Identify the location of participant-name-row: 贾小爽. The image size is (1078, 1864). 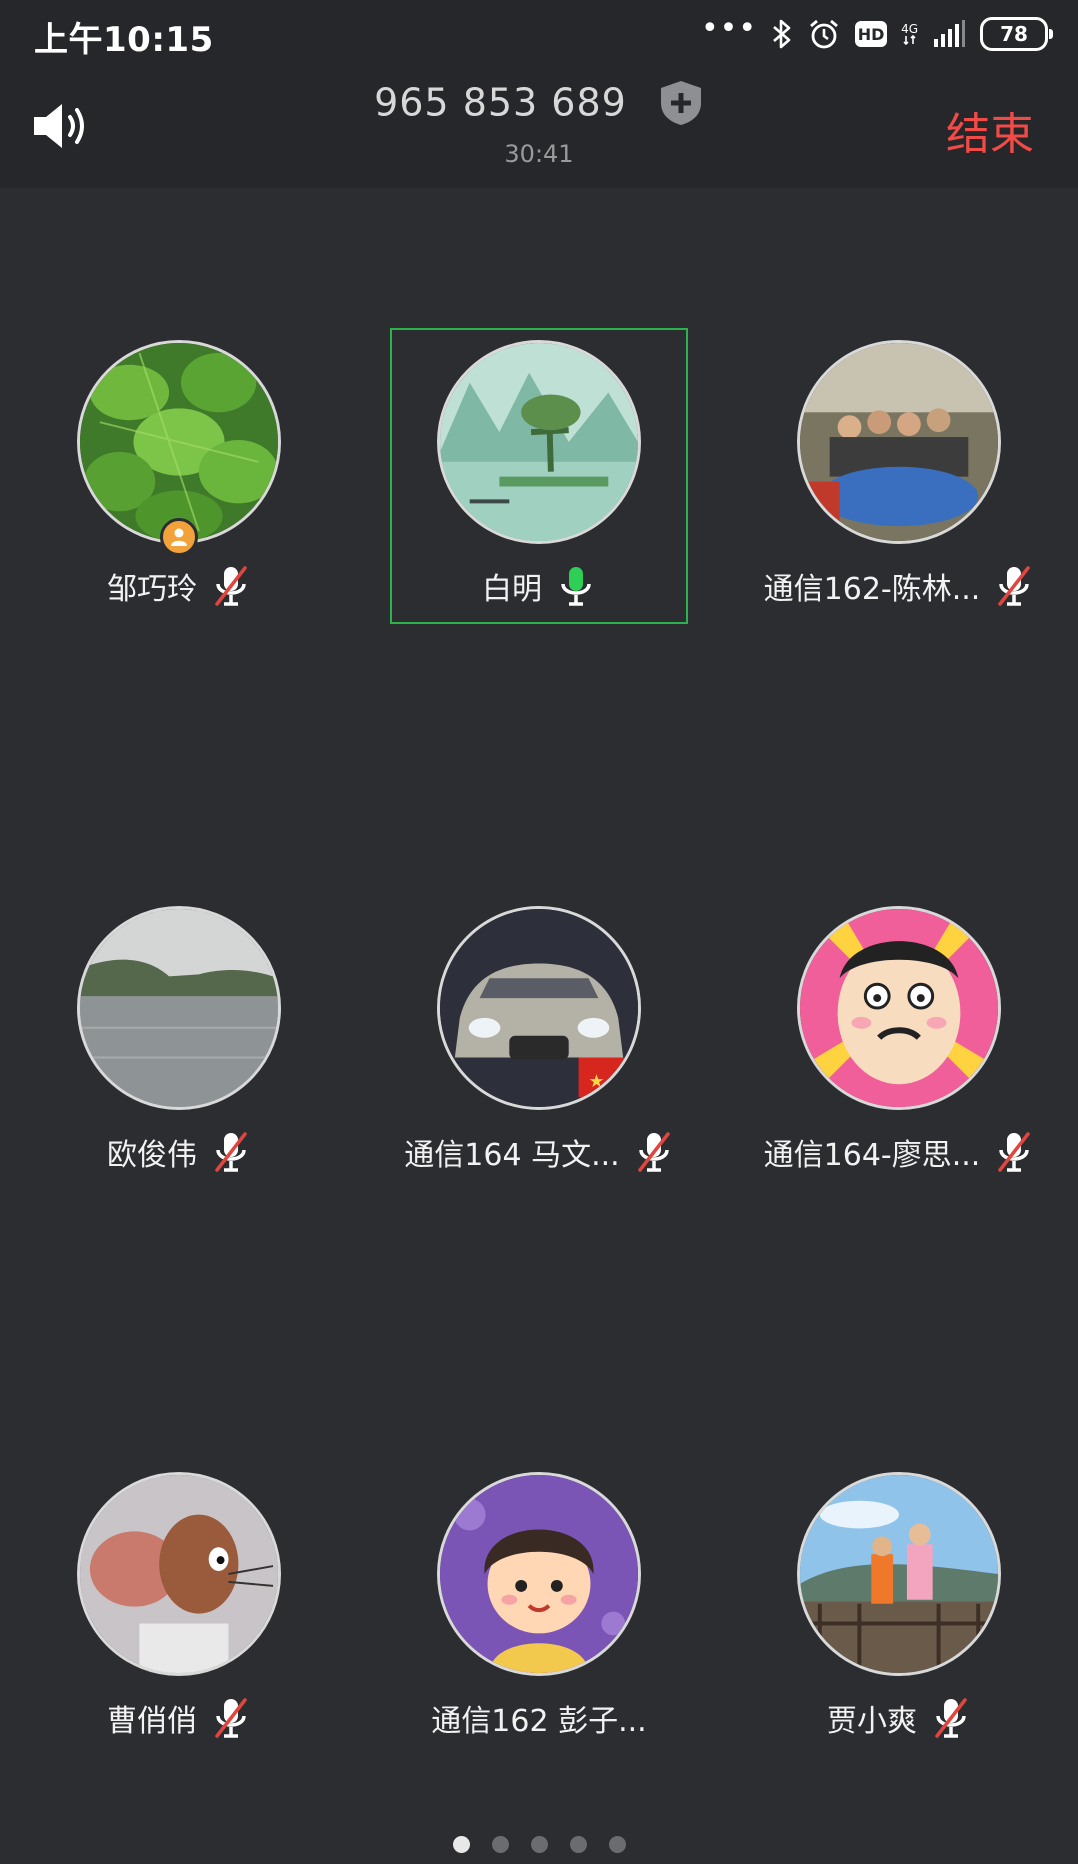
(899, 1718).